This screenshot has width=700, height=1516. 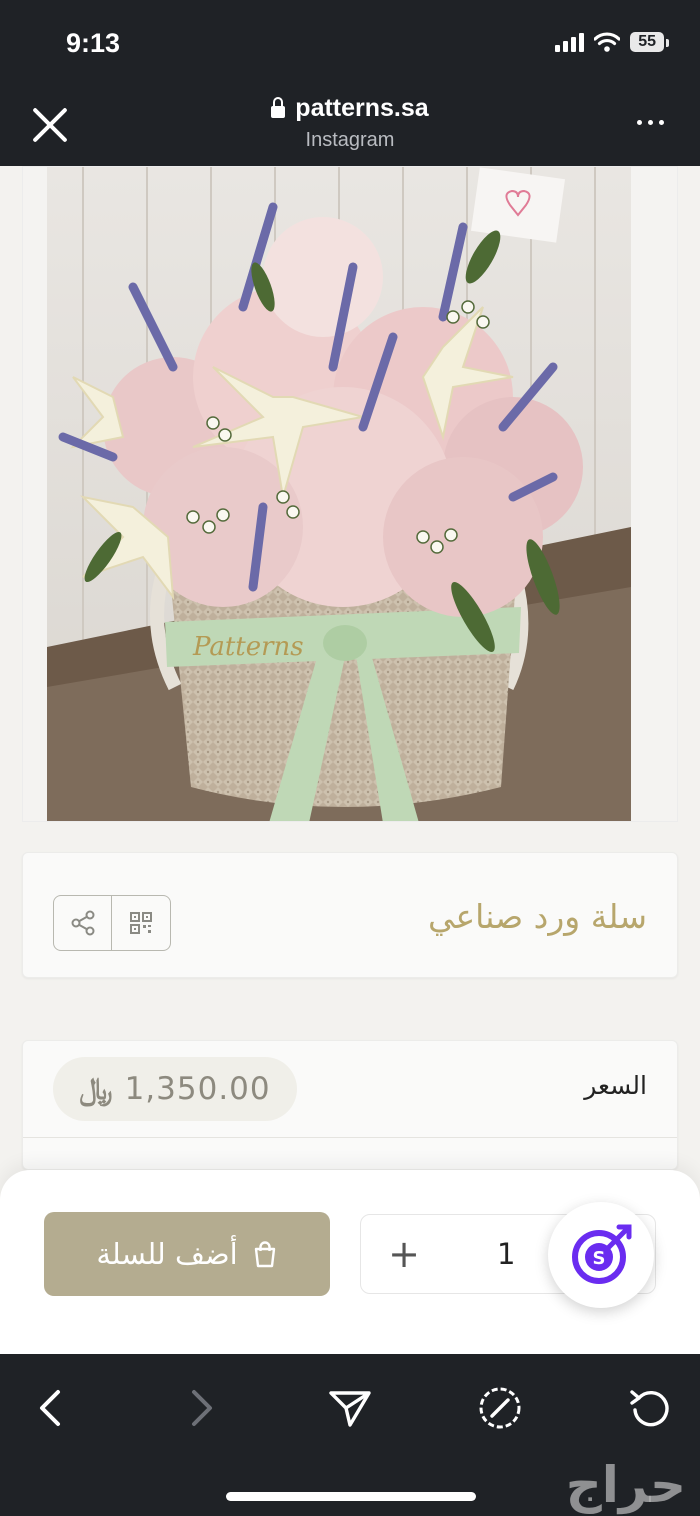 What do you see at coordinates (167, 1254) in the screenshot?
I see `add-to-cart-label: أضف للسلة` at bounding box center [167, 1254].